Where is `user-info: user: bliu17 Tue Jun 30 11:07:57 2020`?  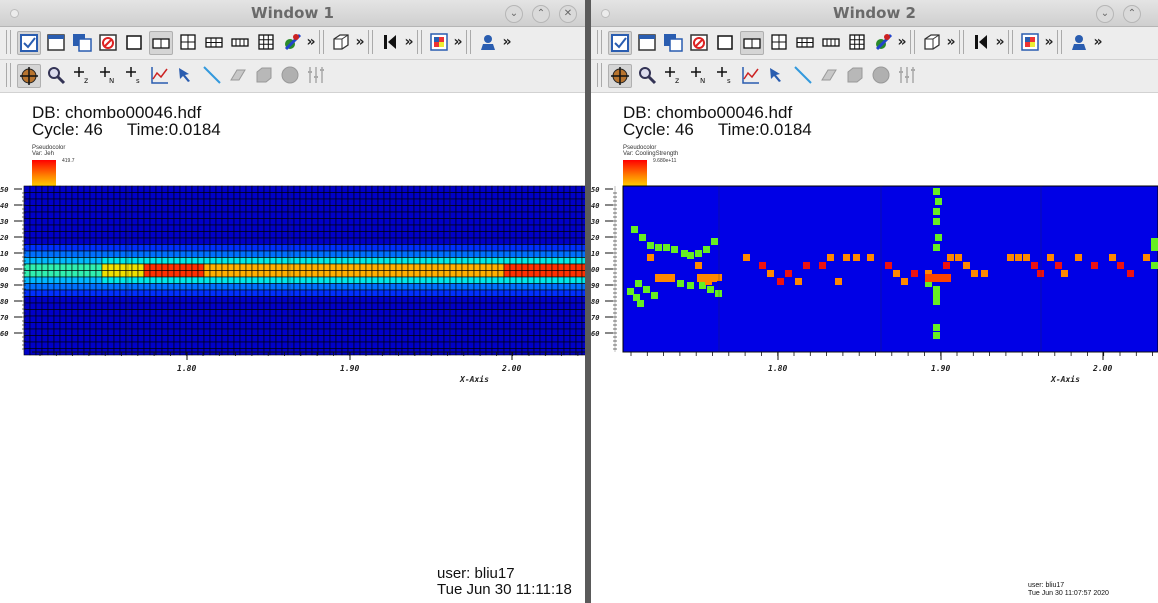 user-info: user: bliu17 Tue Jun 30 11:07:57 2020 is located at coordinates (1068, 590).